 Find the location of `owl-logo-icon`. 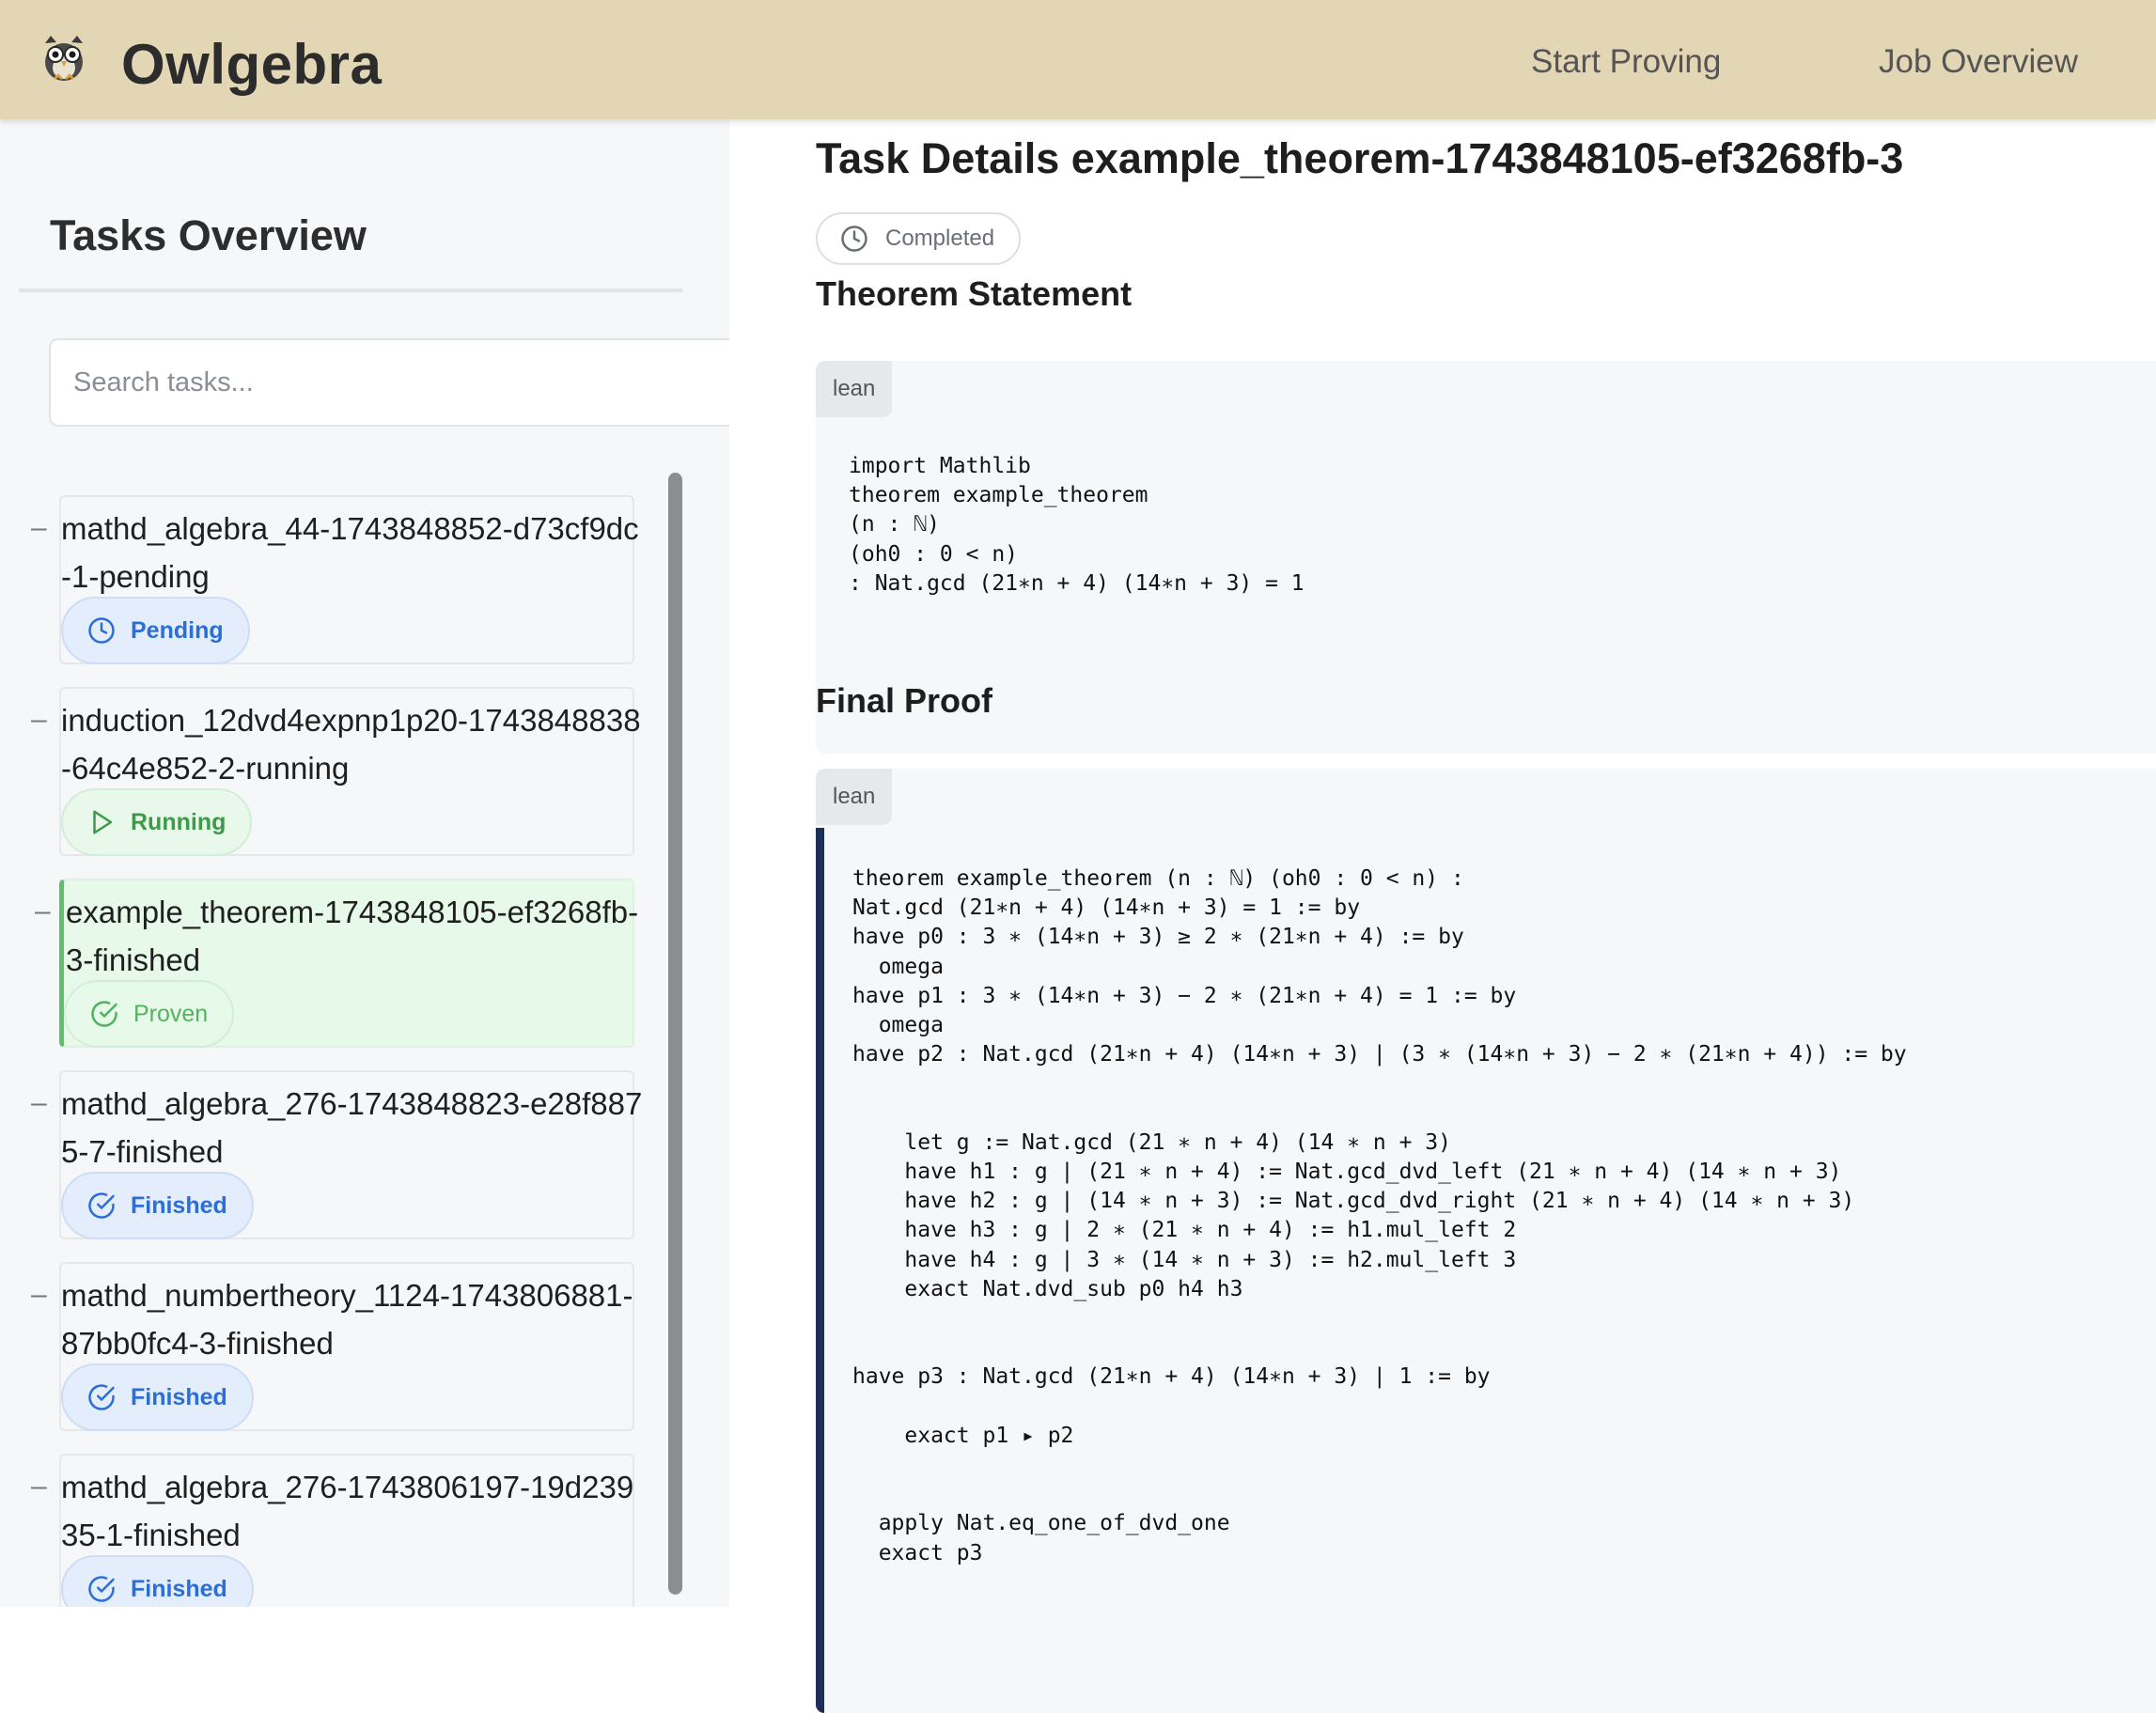

owl-logo-icon is located at coordinates (64, 58).